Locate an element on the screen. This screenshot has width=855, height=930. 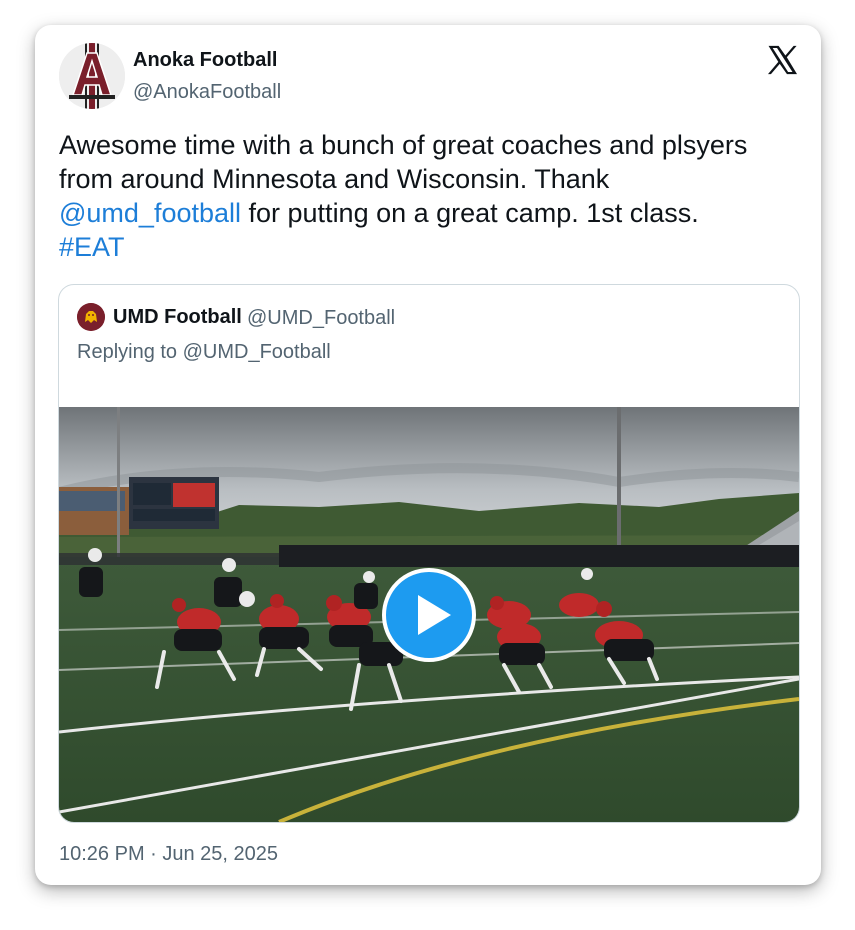
author-avatar is located at coordinates (92, 76).